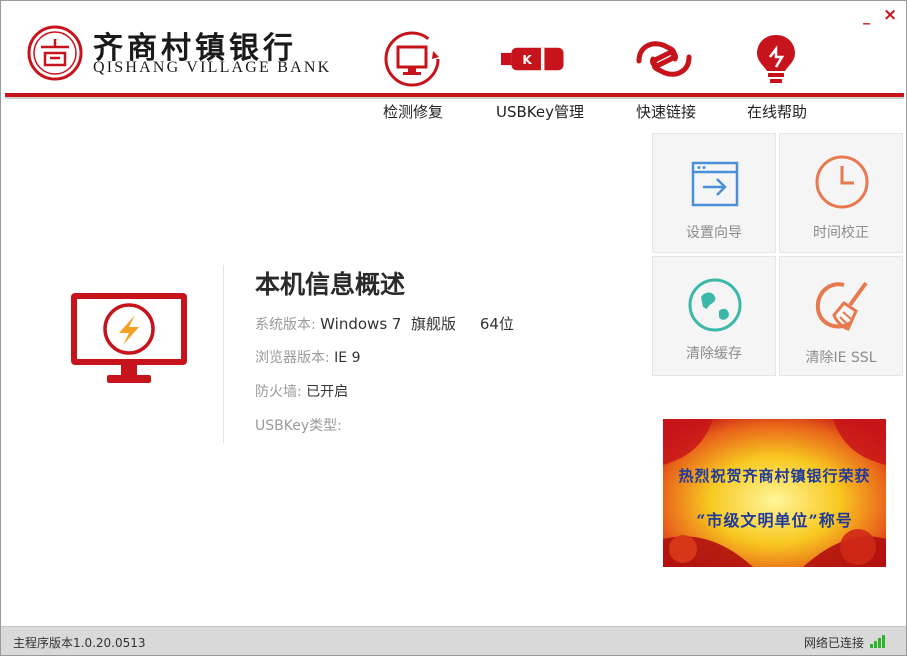 The image size is (907, 656). I want to click on info-firewall-row: 防火墙: 已开启, so click(301, 391).